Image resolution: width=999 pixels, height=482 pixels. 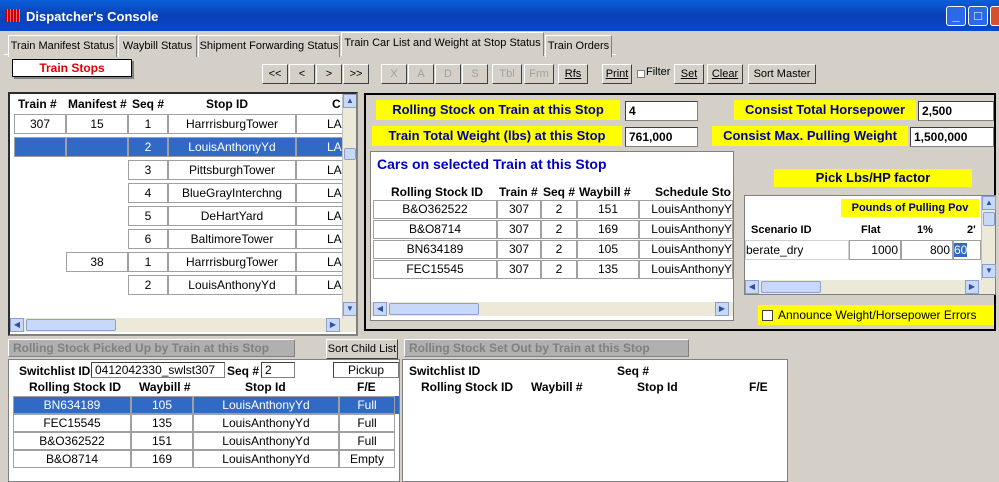 What do you see at coordinates (435, 209) in the screenshot?
I see `car-cell-id: B&O362522` at bounding box center [435, 209].